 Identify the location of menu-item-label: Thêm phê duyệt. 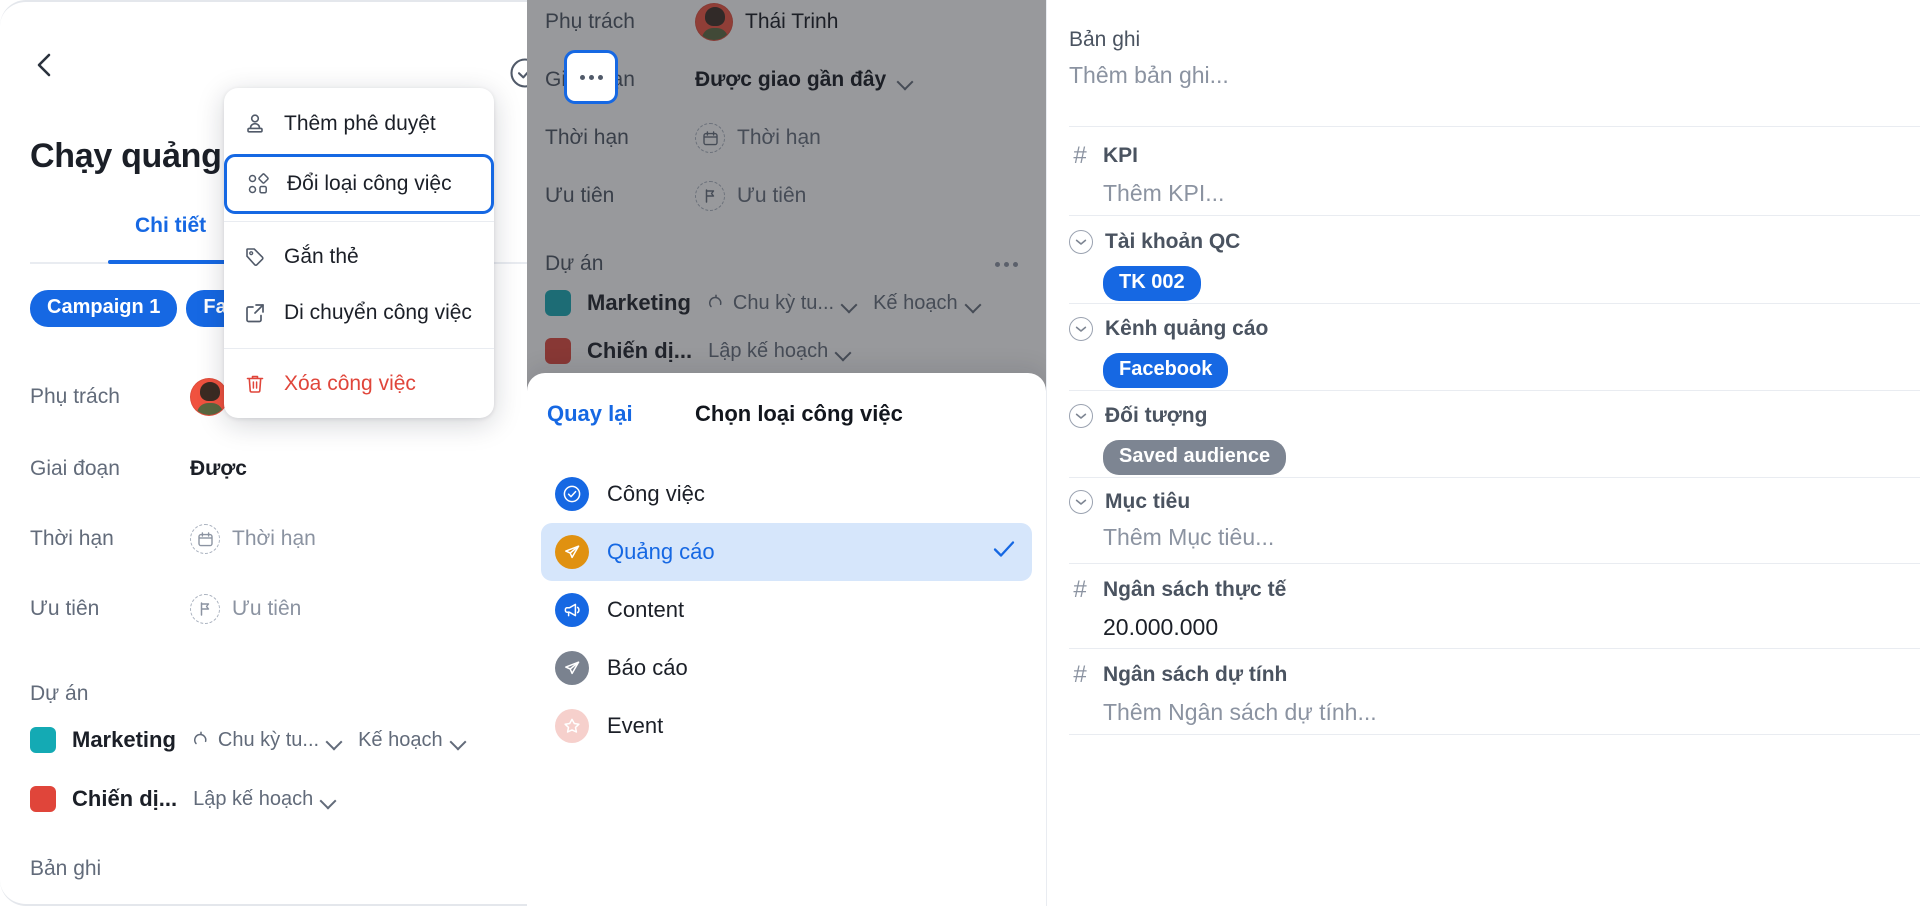
(360, 123).